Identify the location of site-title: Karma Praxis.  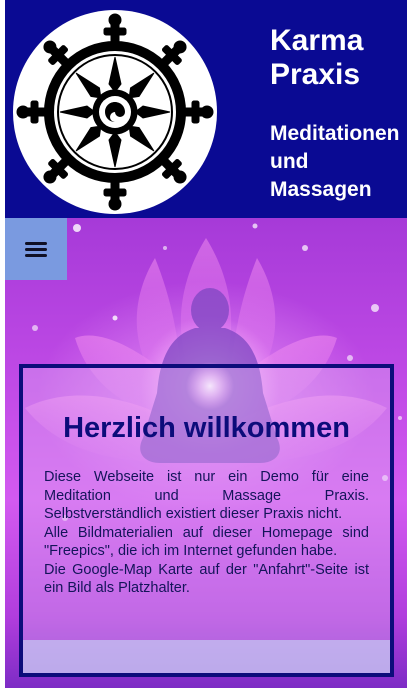
(338, 58).